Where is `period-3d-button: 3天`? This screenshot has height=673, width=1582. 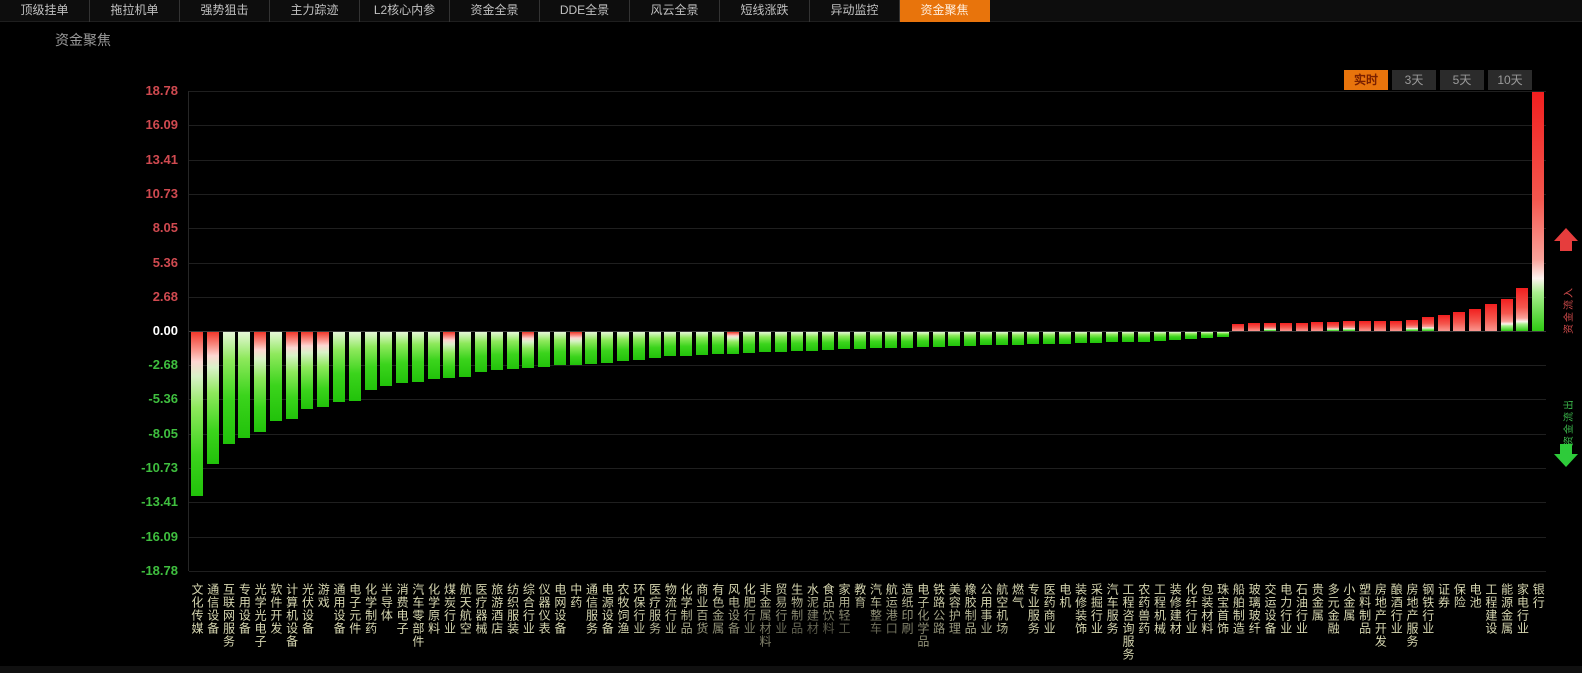
period-3d-button: 3天 is located at coordinates (1414, 80).